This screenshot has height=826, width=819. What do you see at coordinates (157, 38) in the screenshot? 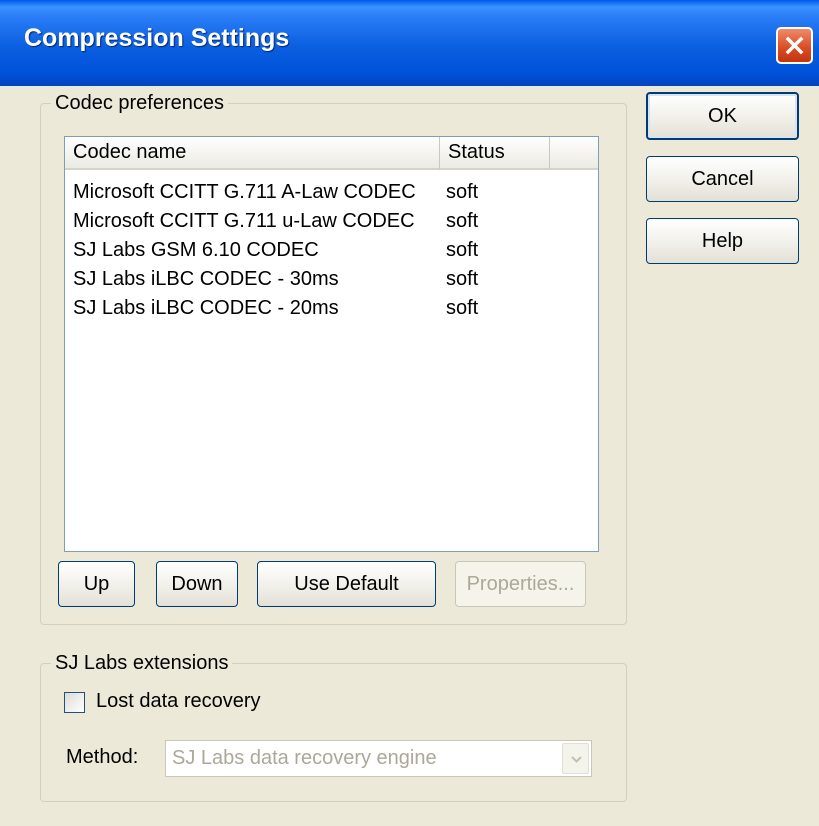
I see `window-title: Compression Settings` at bounding box center [157, 38].